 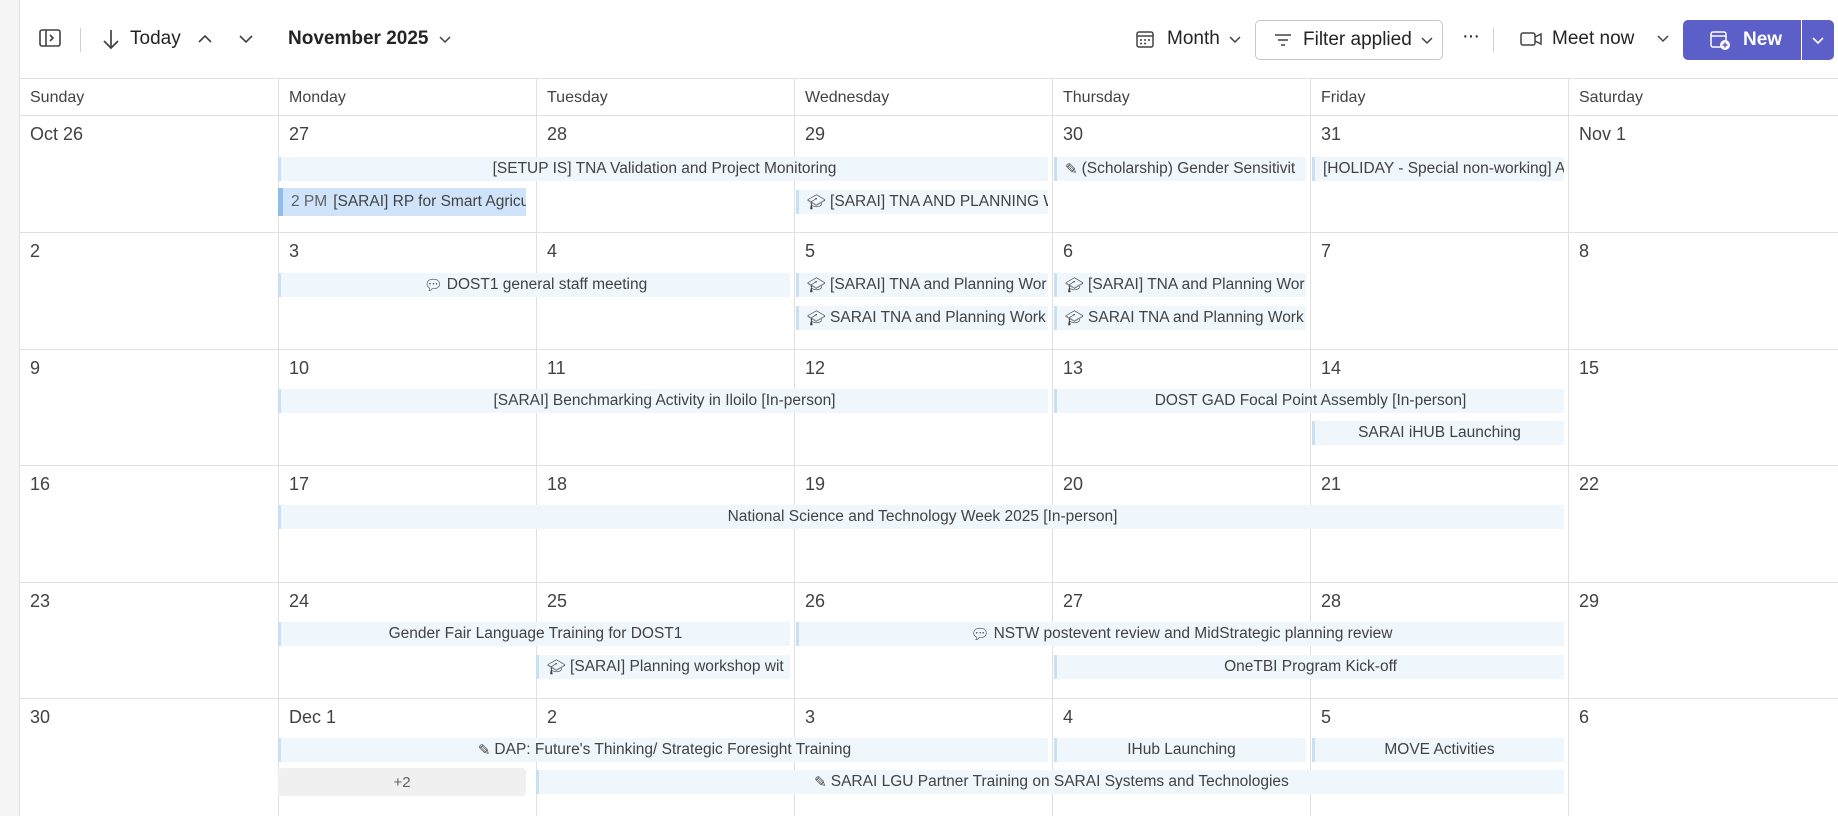 What do you see at coordinates (1438, 169) in the screenshot?
I see `calendar-event: [HOLIDAY - Special non-working] A` at bounding box center [1438, 169].